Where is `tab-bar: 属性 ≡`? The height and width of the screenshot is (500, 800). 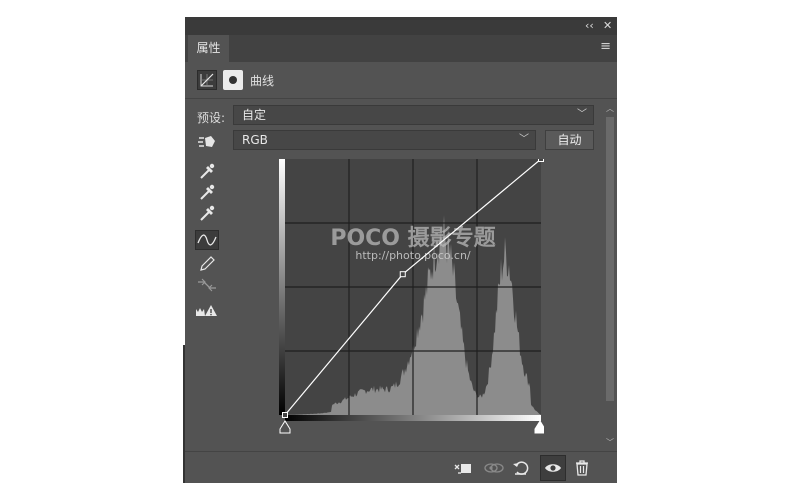 tab-bar: 属性 ≡ is located at coordinates (401, 48).